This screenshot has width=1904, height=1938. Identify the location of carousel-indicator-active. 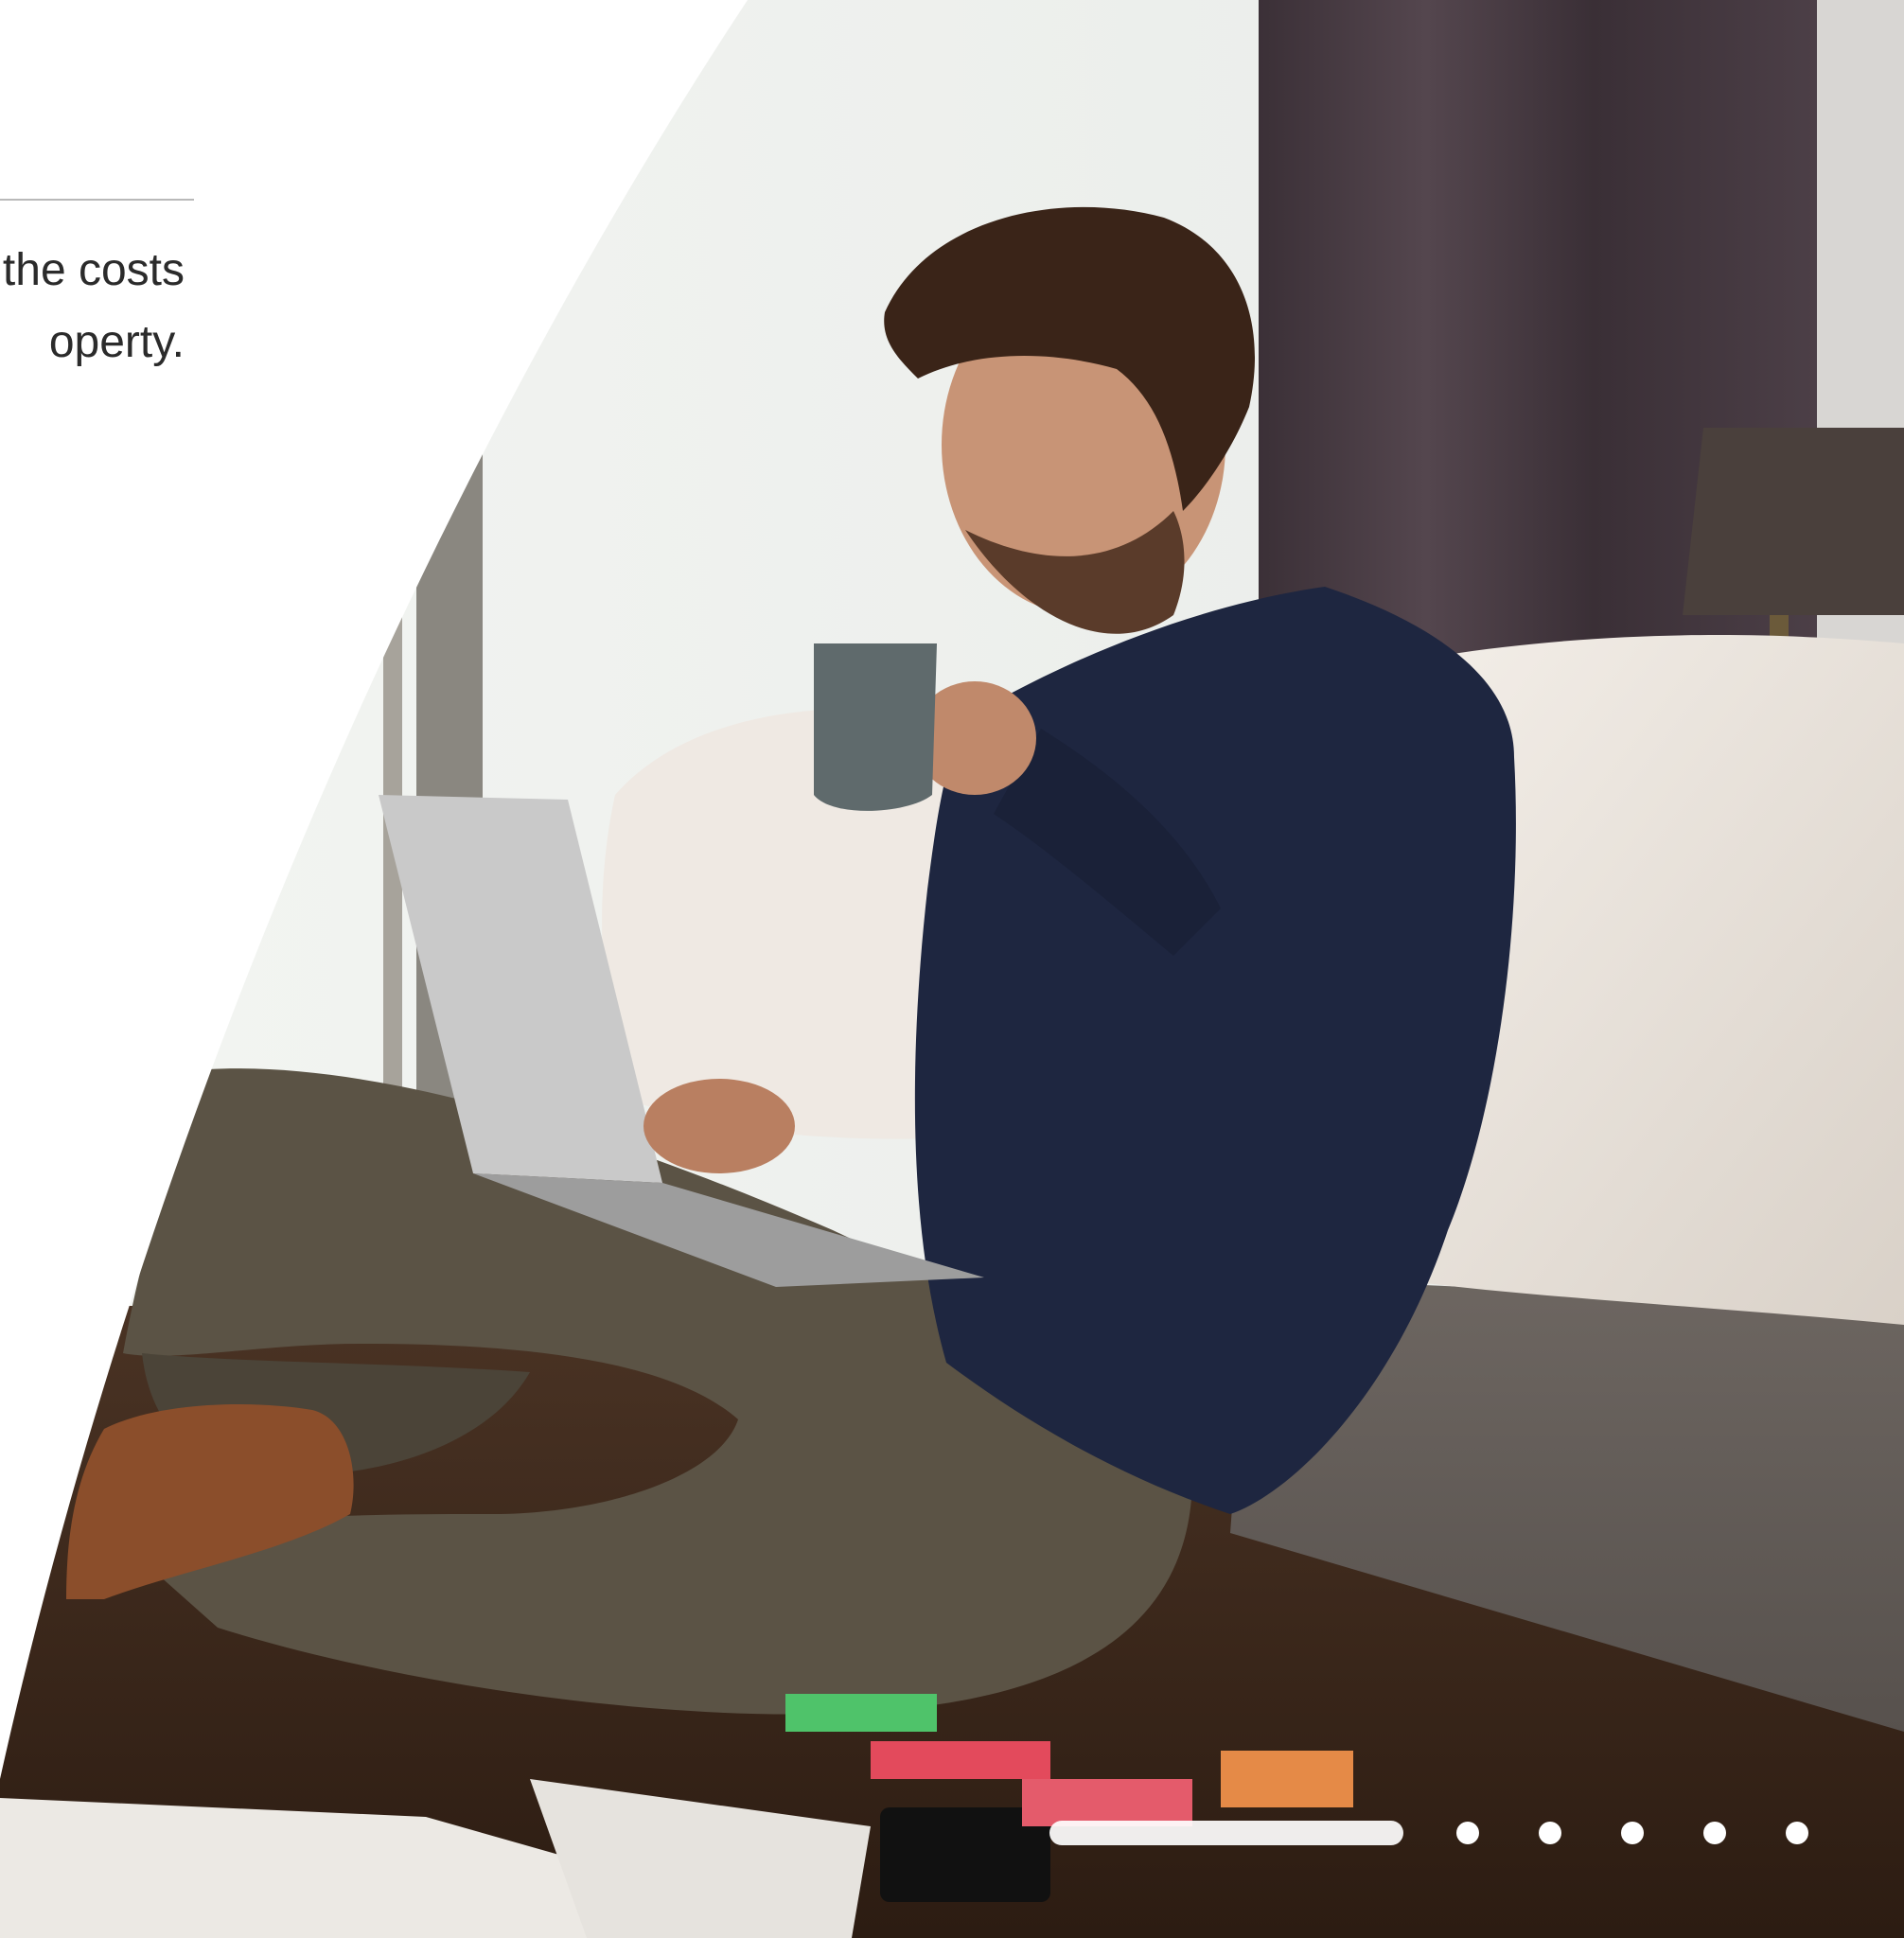
(1226, 1833).